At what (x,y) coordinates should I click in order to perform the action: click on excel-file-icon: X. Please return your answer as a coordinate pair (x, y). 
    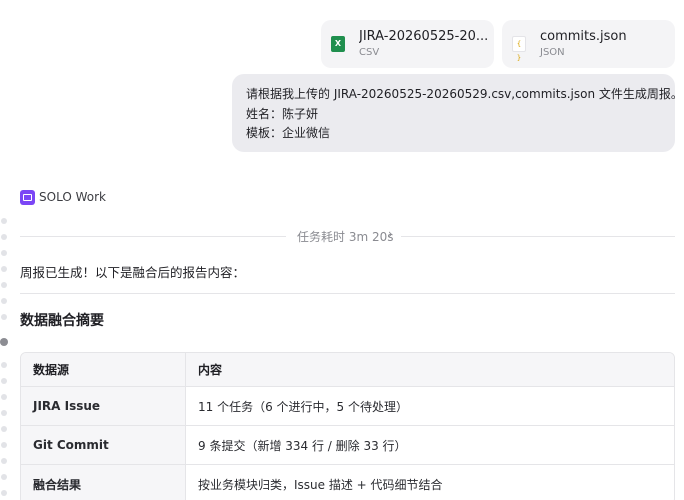
    Looking at the image, I should click on (338, 44).